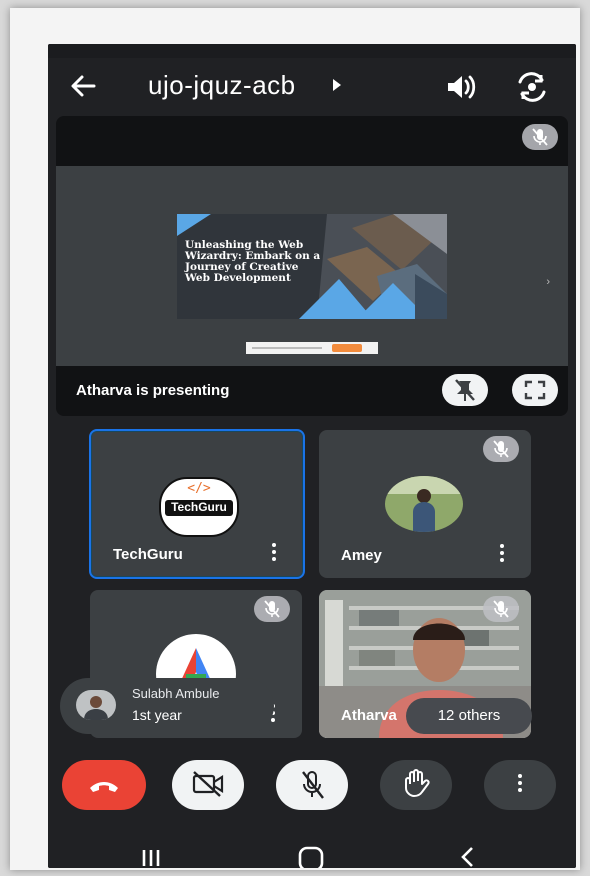 This screenshot has height=876, width=590. I want to click on logo-text: TechGuru, so click(199, 507).